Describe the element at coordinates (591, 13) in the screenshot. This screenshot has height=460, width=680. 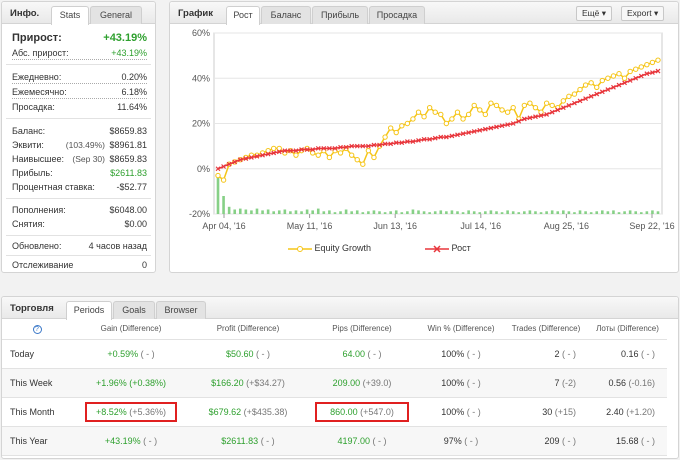
I see `more-label: Ещё` at that location.